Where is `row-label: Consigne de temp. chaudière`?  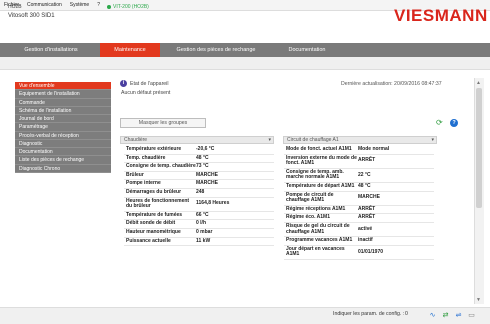
row-label: Consigne de temp. chaudière is located at coordinates (161, 166).